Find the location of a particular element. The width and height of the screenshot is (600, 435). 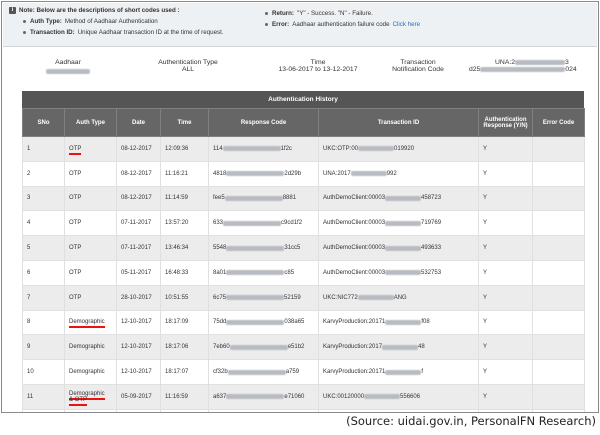

info-icon: i is located at coordinates (12, 10).